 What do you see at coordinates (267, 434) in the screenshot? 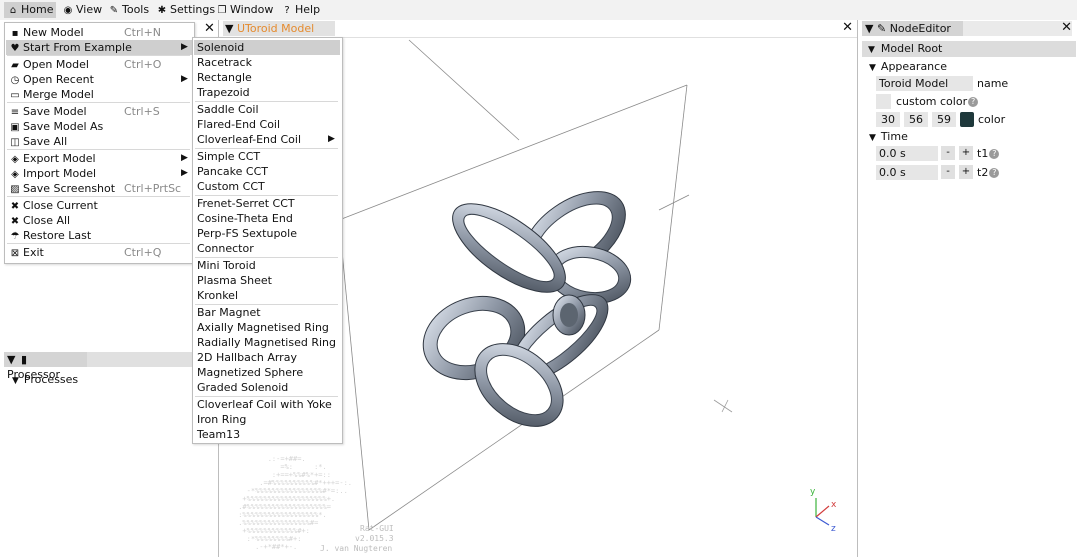
I see `example-menu-item: Team13` at bounding box center [267, 434].